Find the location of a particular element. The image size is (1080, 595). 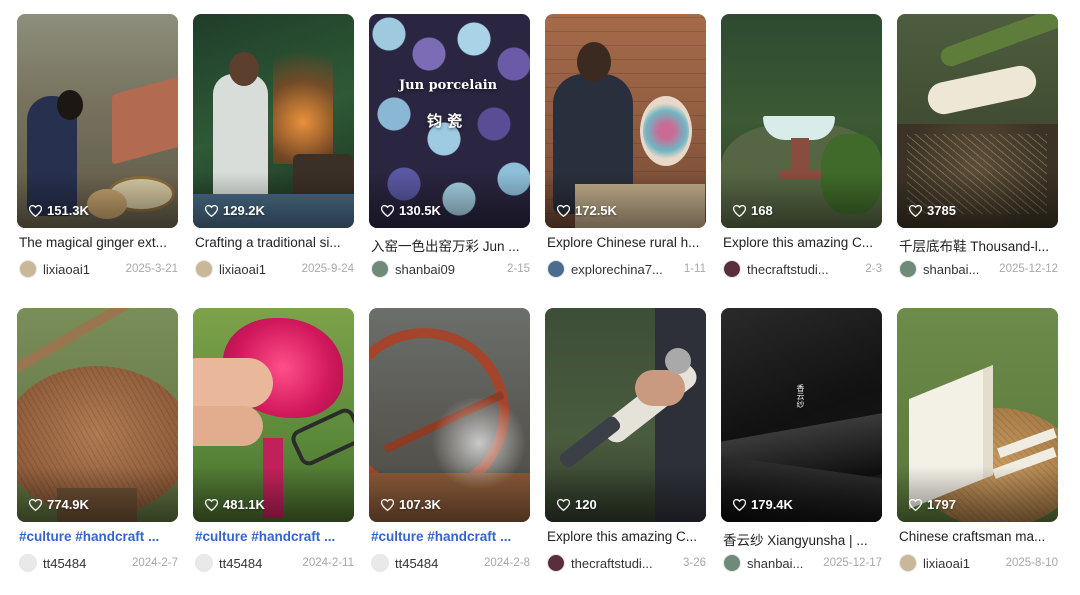

video-thumbnail: 168 is located at coordinates (801, 121).